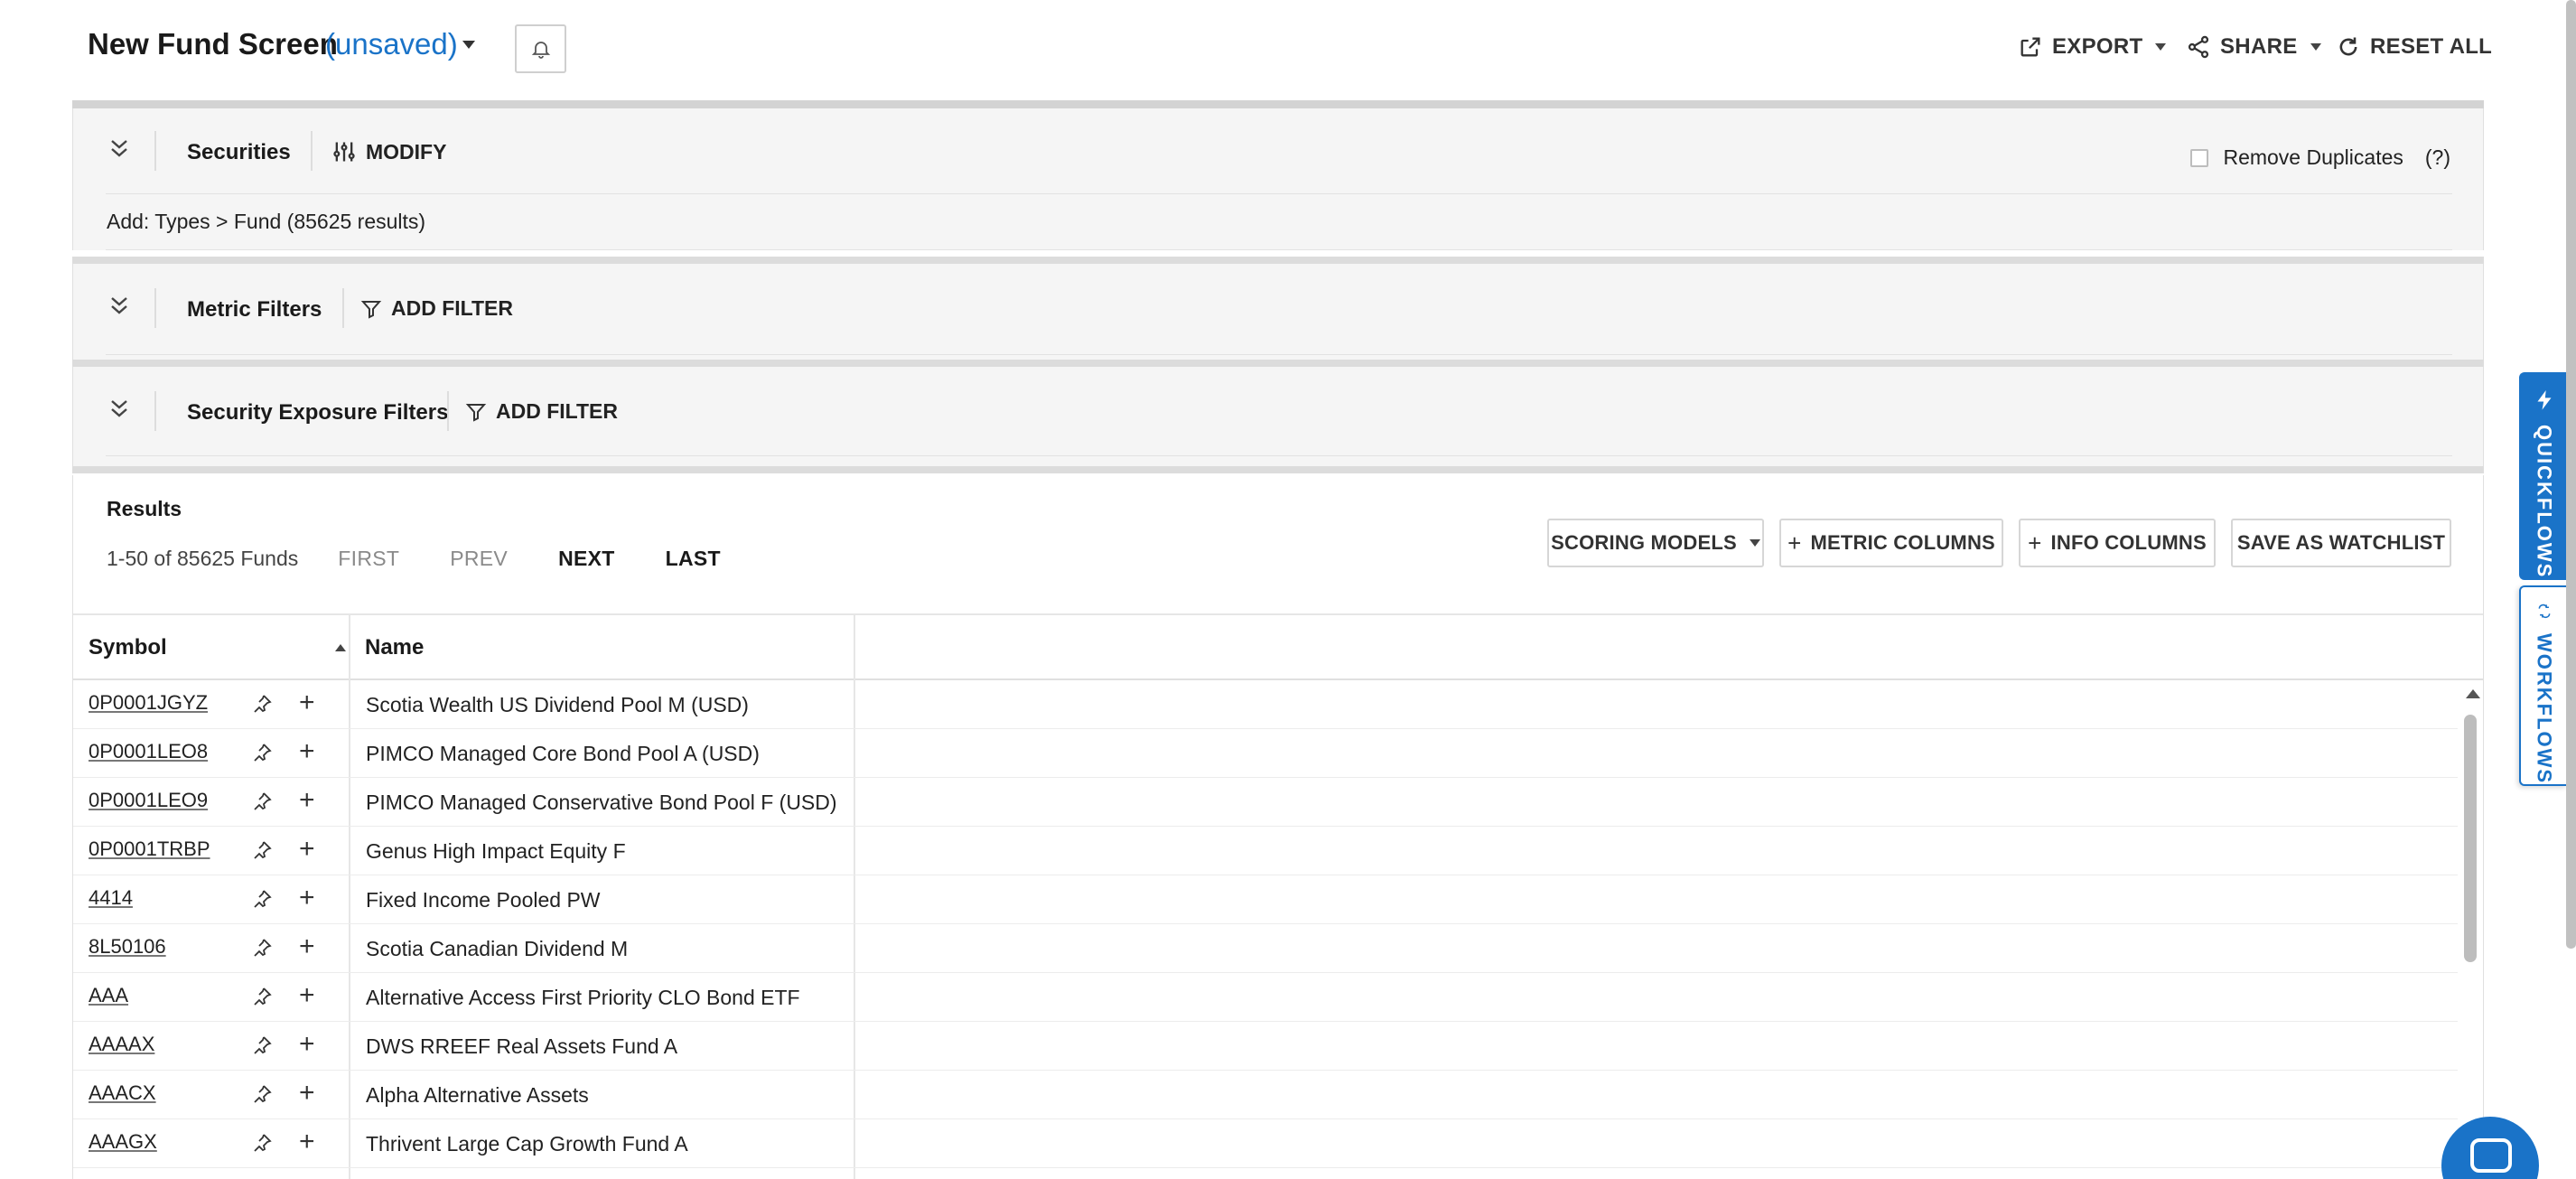  Describe the element at coordinates (394, 647) in the screenshot. I see `column-header-name: Name` at that location.